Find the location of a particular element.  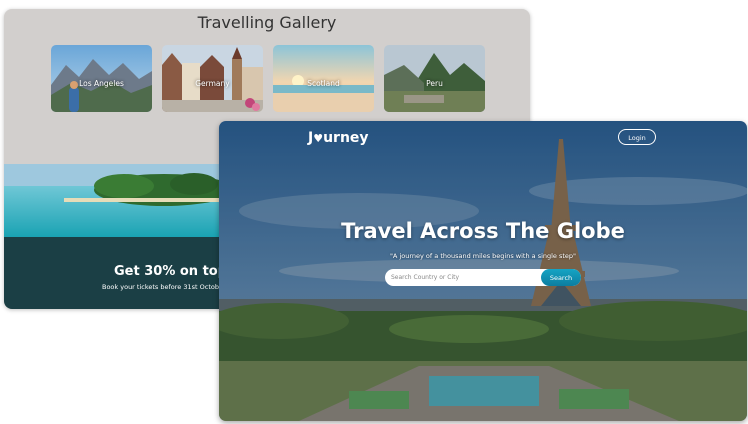

gallery-title: Travelling Gallery is located at coordinates (267, 22).